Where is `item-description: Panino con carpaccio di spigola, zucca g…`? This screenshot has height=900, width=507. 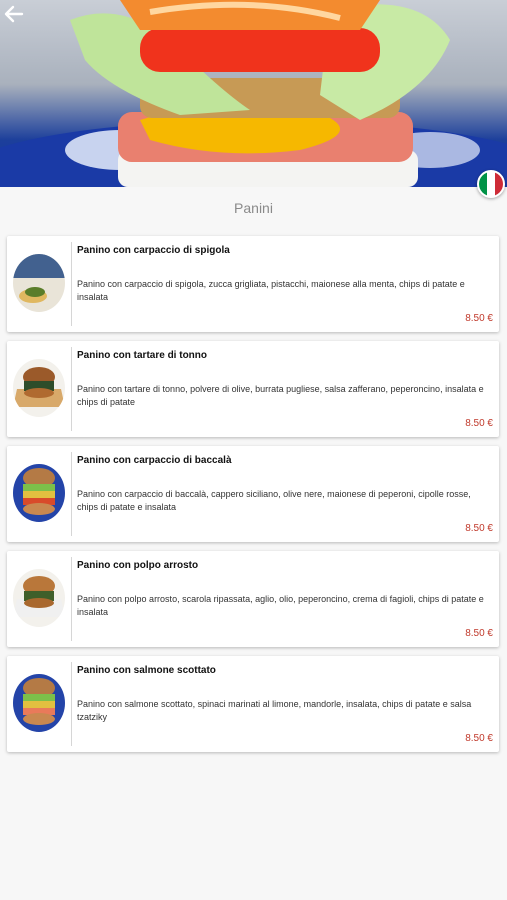 item-description: Panino con carpaccio di spigola, zucca g… is located at coordinates (271, 290).